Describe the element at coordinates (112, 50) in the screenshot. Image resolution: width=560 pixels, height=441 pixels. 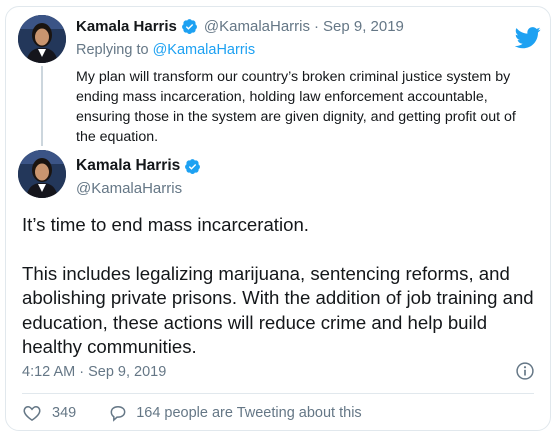
I see `replying-label: Replying to` at that location.